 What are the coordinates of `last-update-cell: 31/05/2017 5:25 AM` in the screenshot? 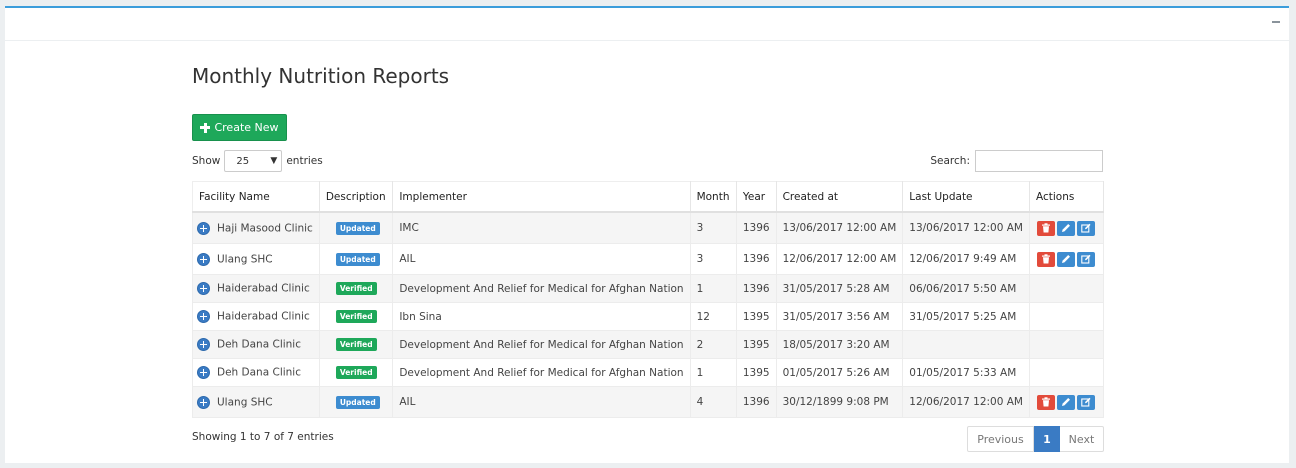 It's located at (966, 316).